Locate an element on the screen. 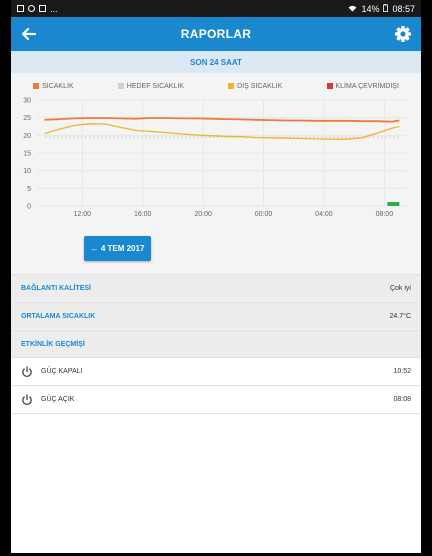  x-tick-label: 12:00 is located at coordinates (83, 214).